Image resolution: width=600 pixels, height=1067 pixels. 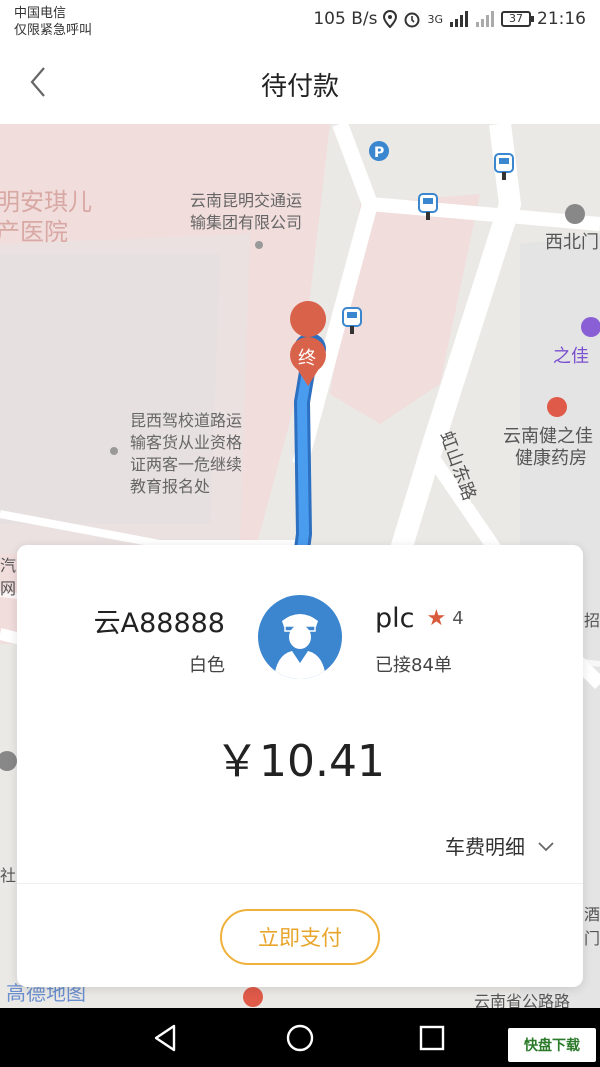 What do you see at coordinates (485, 847) in the screenshot?
I see `fare-detail-label: 车费明细` at bounding box center [485, 847].